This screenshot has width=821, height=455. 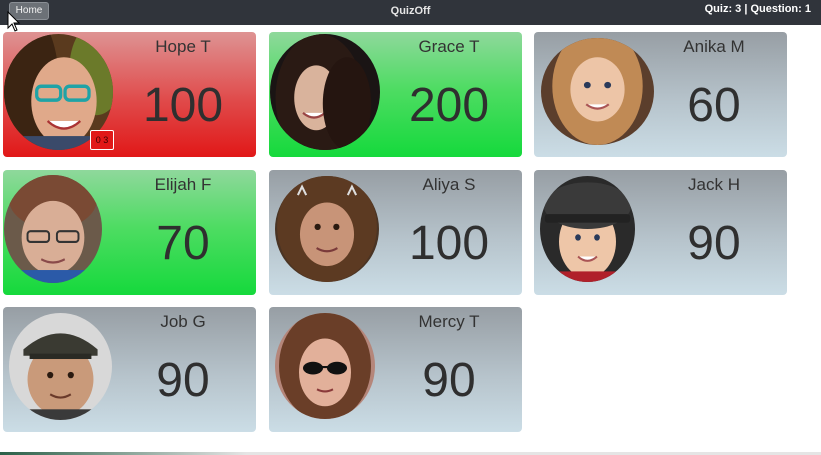 I want to click on player-name: Anika M, so click(x=714, y=46).